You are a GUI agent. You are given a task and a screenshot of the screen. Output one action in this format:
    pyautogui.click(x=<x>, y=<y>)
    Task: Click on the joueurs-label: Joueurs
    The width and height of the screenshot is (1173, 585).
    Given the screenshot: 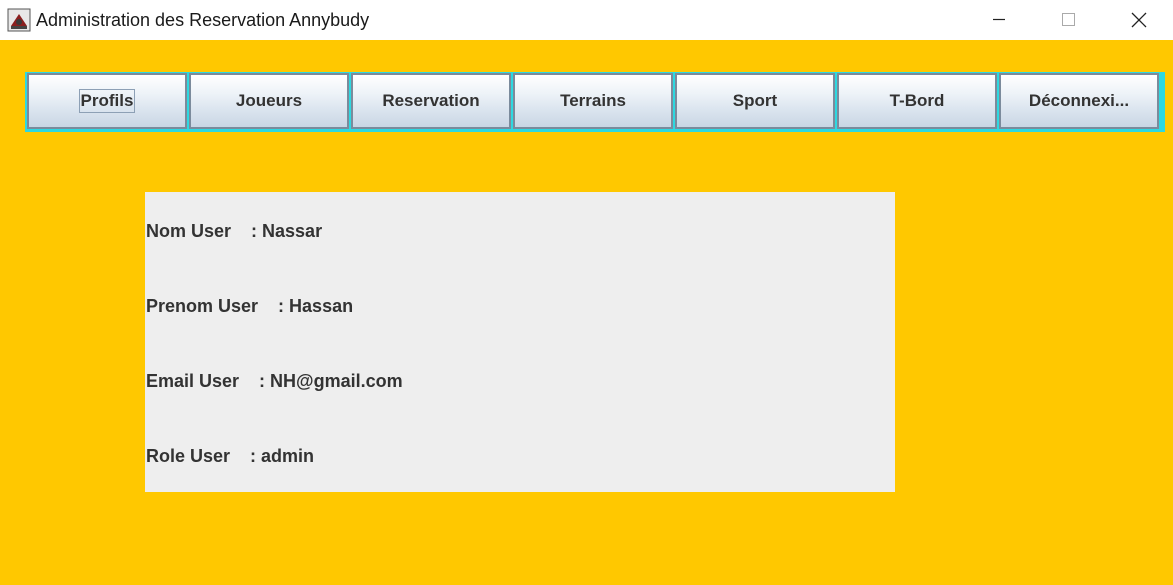 What is the action you would take?
    pyautogui.click(x=269, y=100)
    